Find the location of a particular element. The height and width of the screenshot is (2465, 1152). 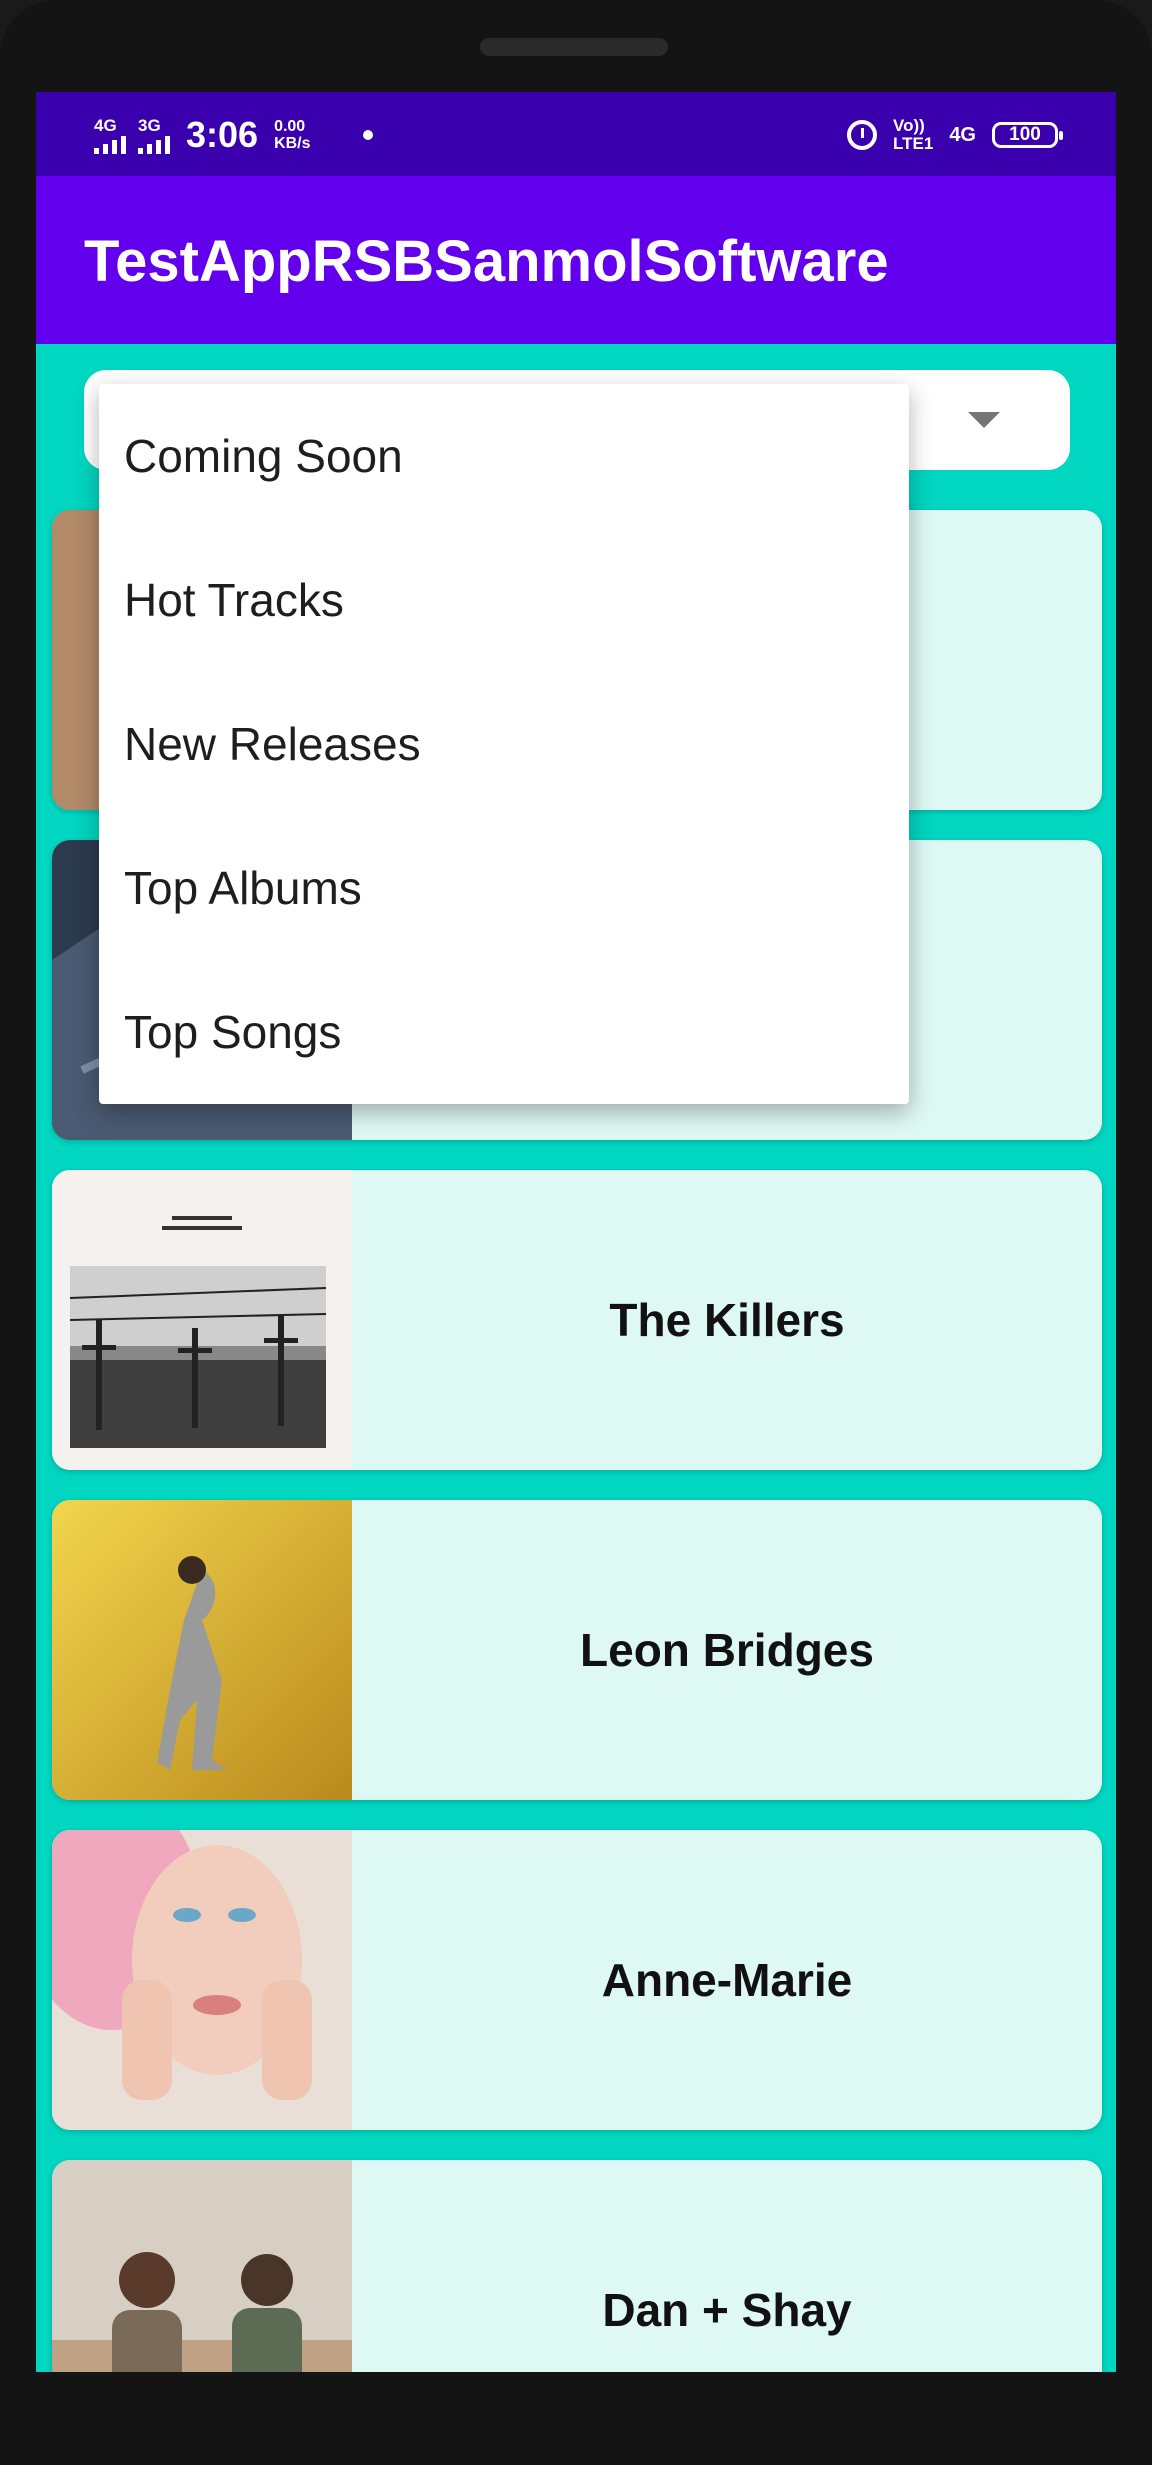

signal-strength-1: 4G is located at coordinates (110, 135).